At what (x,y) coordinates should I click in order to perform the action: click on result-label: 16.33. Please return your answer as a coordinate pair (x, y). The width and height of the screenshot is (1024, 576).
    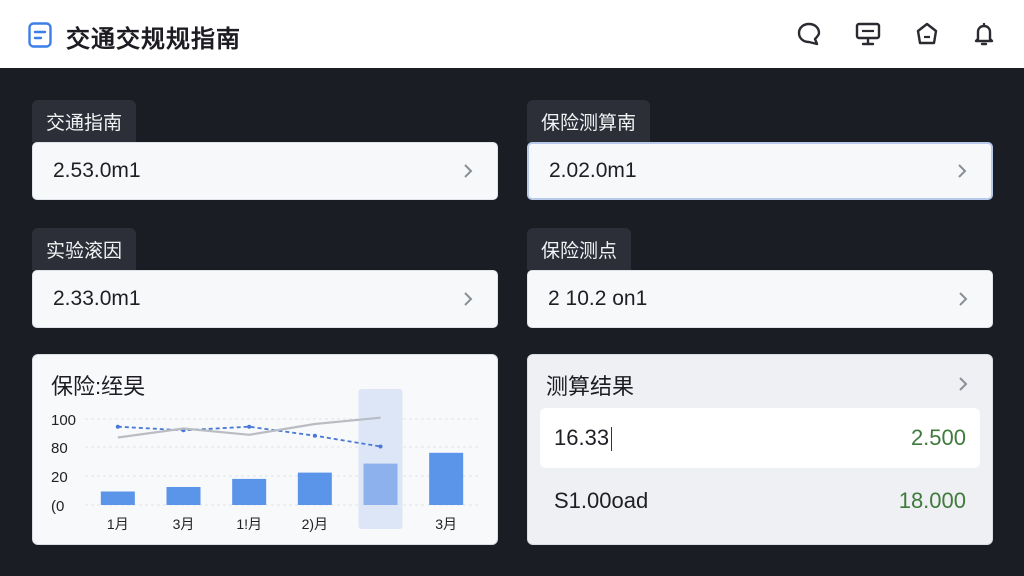
    Looking at the image, I should click on (582, 437).